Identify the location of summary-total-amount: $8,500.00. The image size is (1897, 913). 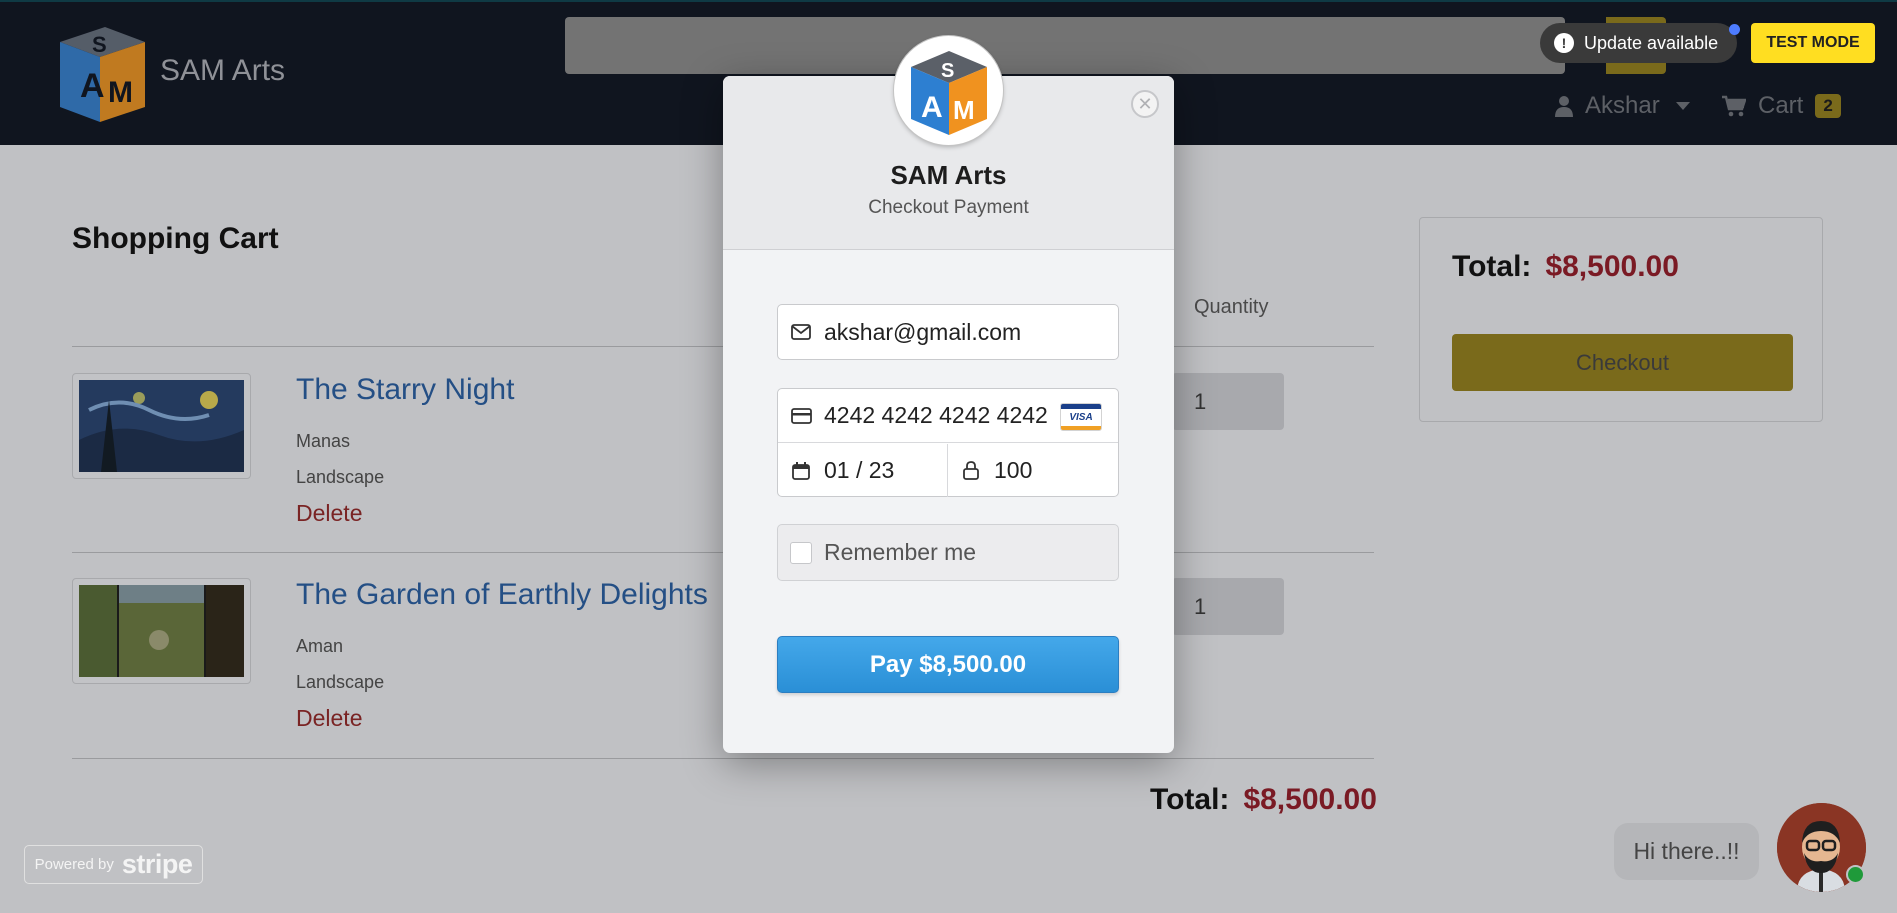
(1612, 266).